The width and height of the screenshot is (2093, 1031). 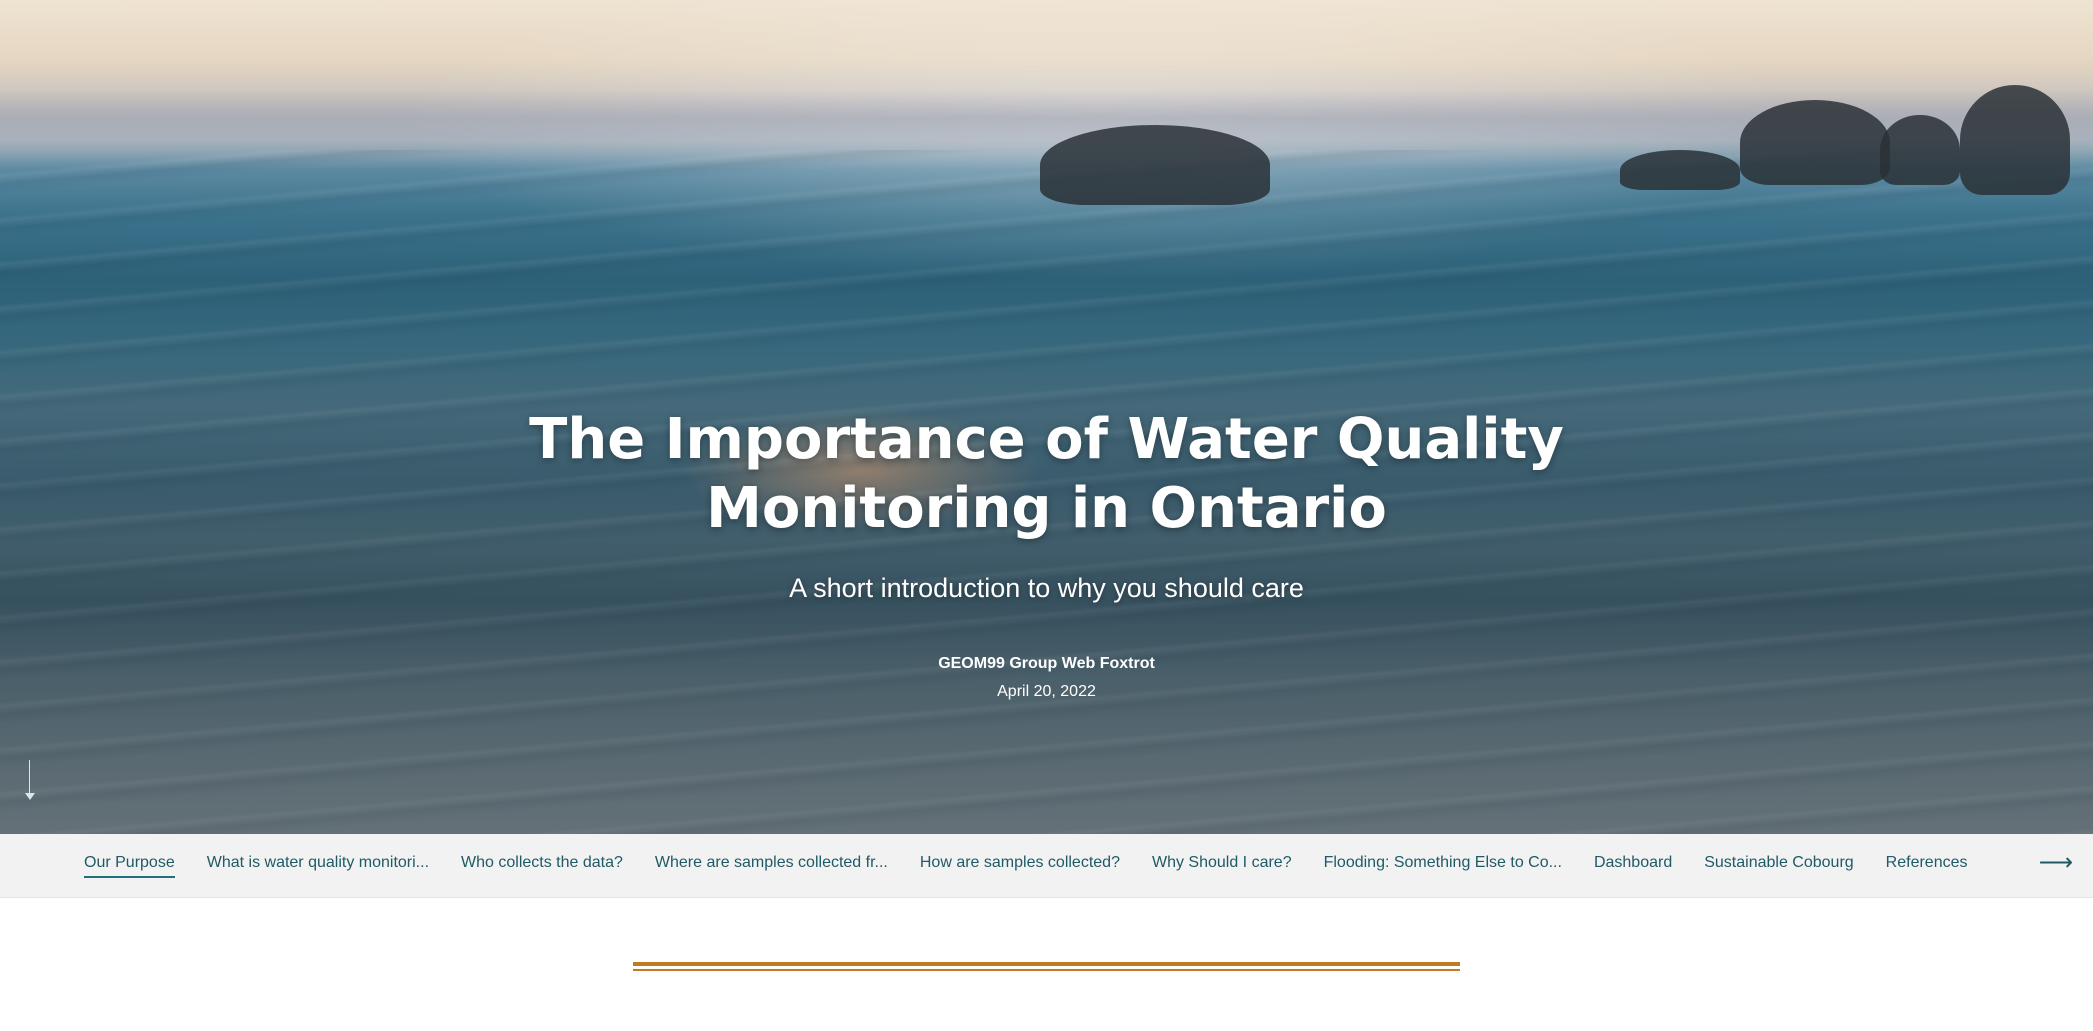 I want to click on divider-line-thin, so click(x=1046, y=970).